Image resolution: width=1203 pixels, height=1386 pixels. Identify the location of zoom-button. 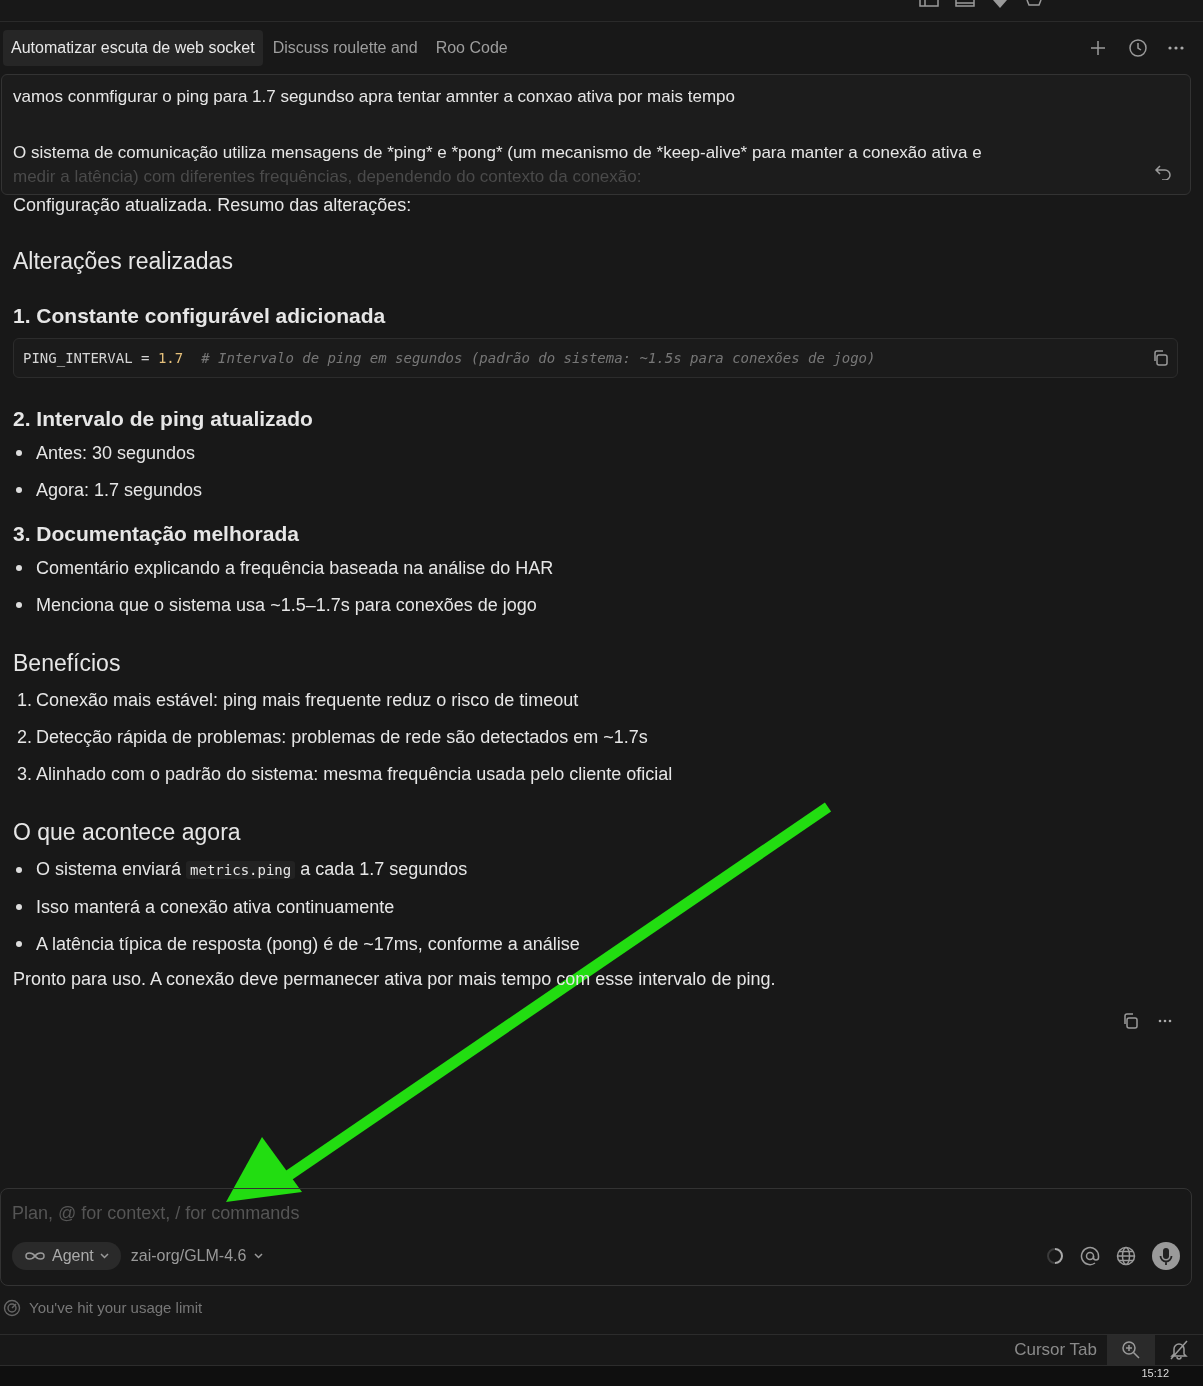
(1131, 1350).